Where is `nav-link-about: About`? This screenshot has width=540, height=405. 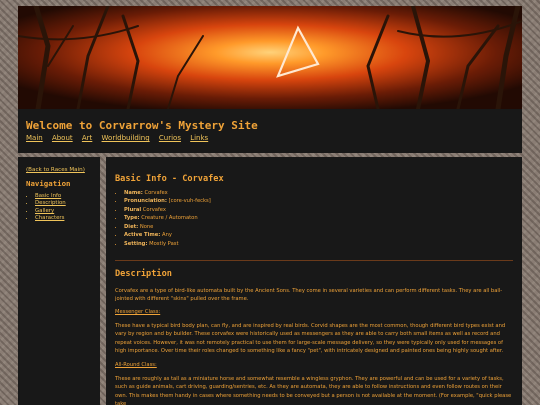 nav-link-about: About is located at coordinates (62, 138).